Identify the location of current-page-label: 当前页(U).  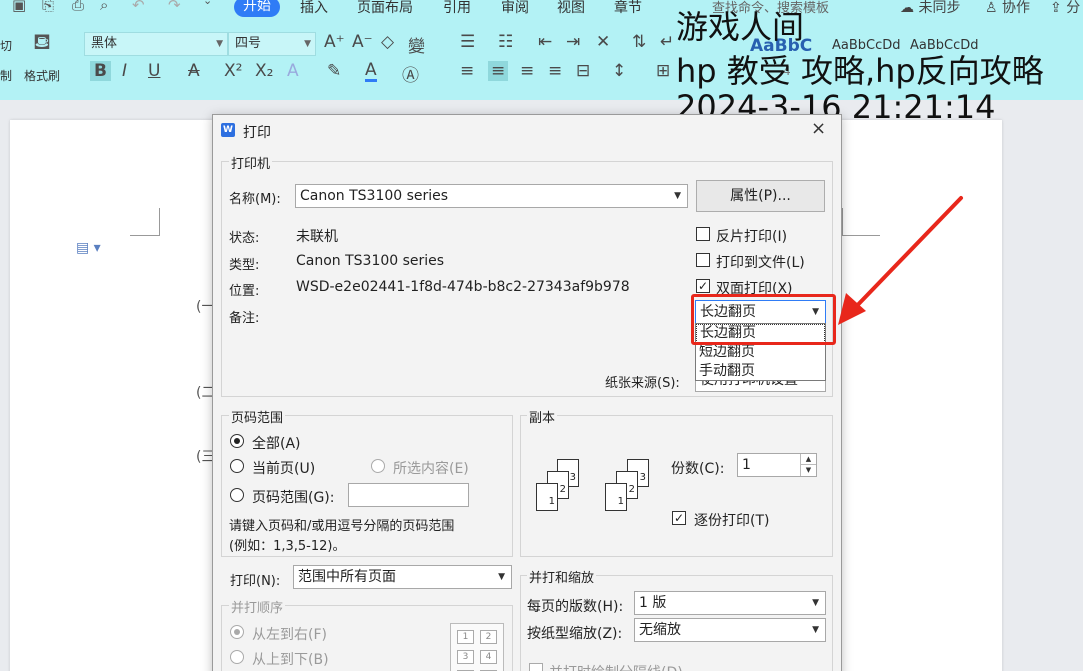
(283, 468).